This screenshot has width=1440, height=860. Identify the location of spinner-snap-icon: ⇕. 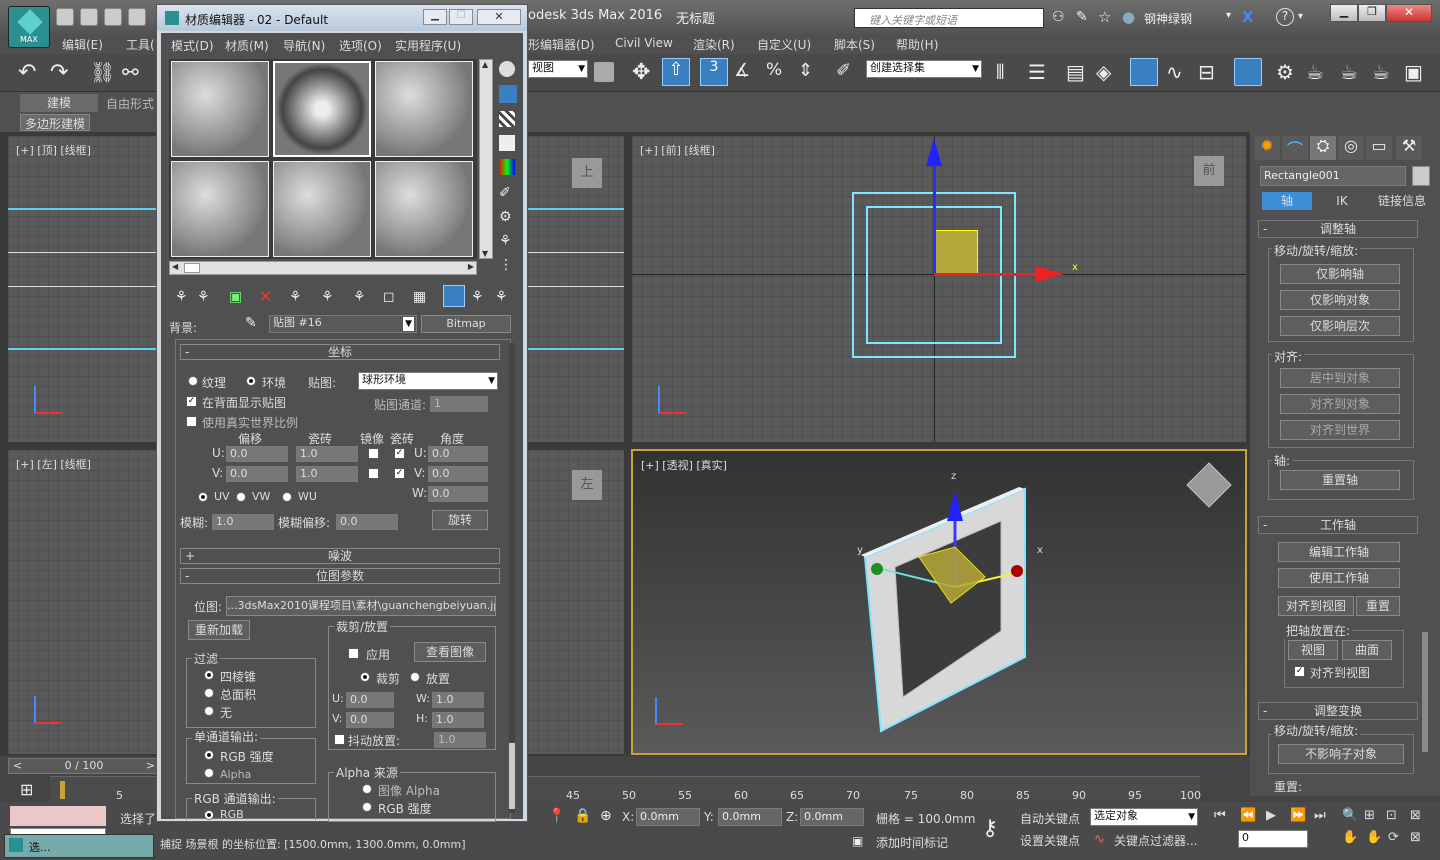
(805, 70).